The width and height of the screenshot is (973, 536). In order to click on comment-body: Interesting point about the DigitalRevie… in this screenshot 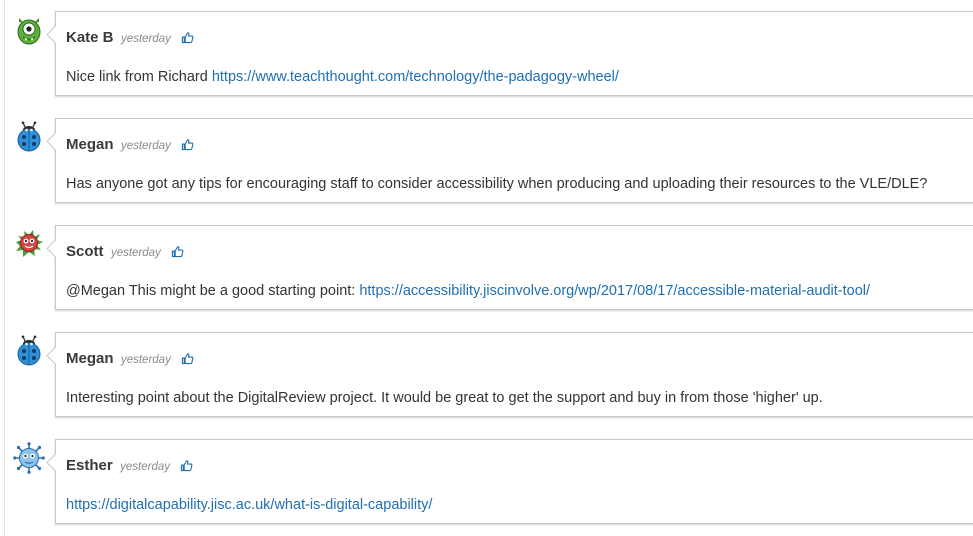, I will do `click(444, 398)`.